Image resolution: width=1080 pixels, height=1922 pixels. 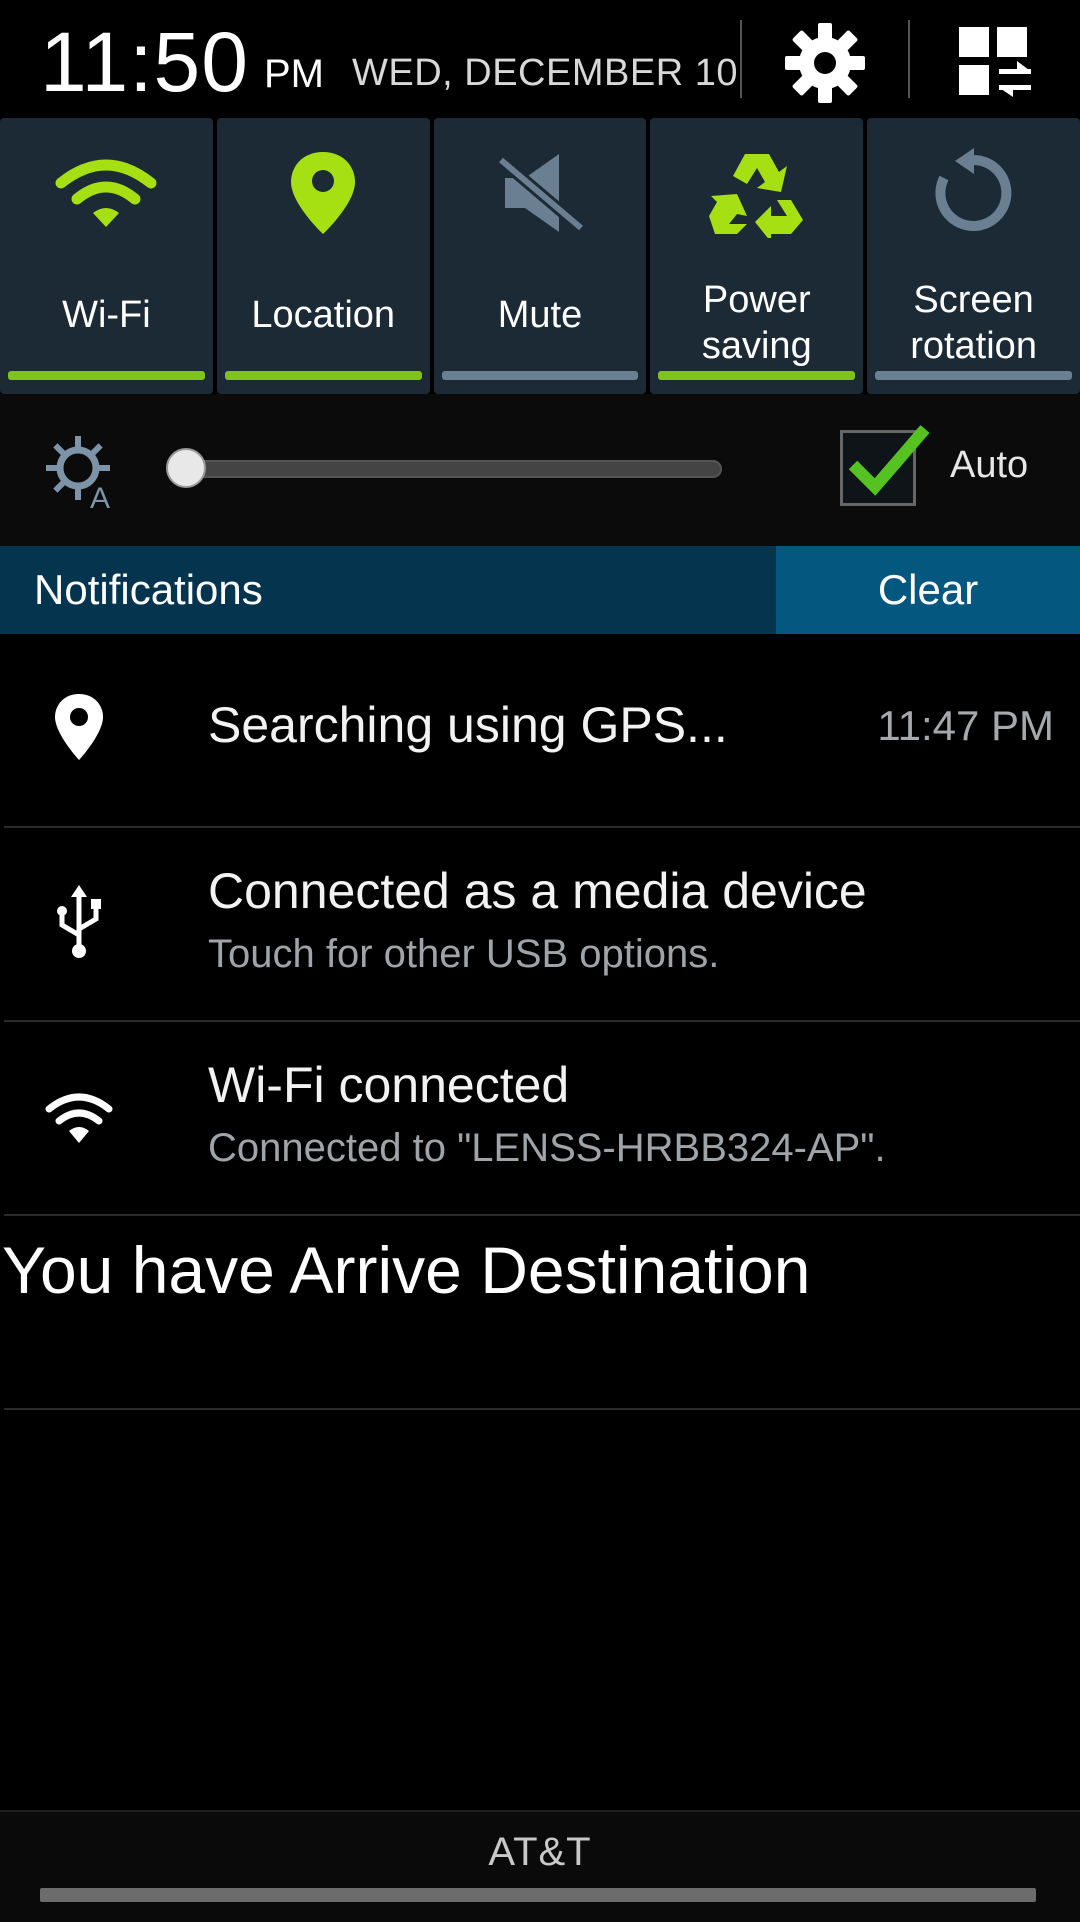 I want to click on edit-quick-settings-button, so click(x=995, y=63).